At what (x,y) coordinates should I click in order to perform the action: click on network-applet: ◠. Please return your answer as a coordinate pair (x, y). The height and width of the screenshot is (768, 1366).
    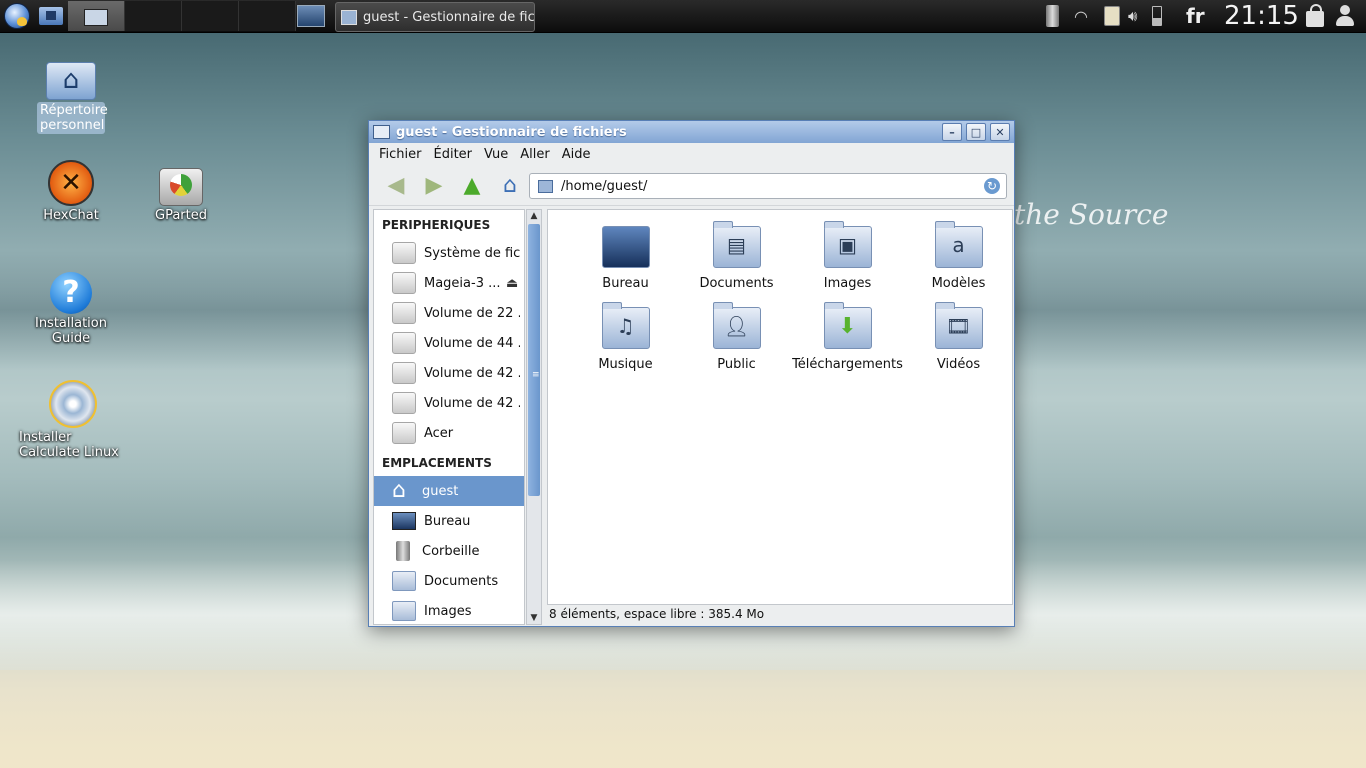
    Looking at the image, I should click on (1087, 16).